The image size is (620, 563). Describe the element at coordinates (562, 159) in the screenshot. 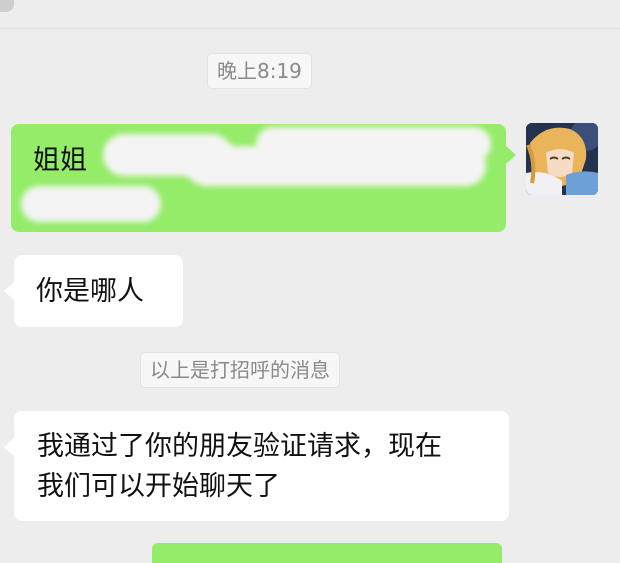

I see `anime-girl-avatar-icon` at that location.